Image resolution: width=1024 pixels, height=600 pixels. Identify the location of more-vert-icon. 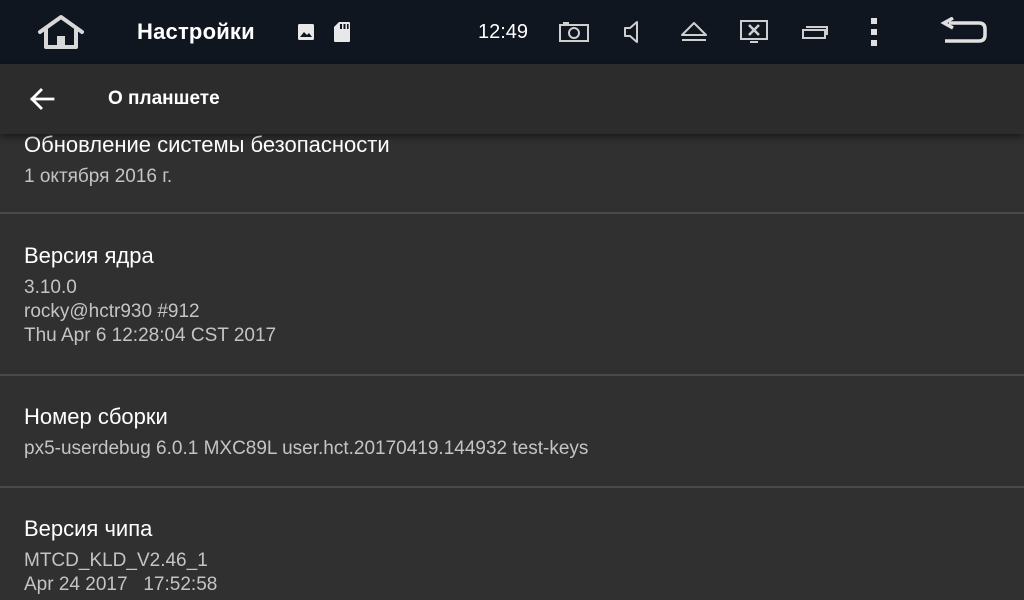
(874, 32).